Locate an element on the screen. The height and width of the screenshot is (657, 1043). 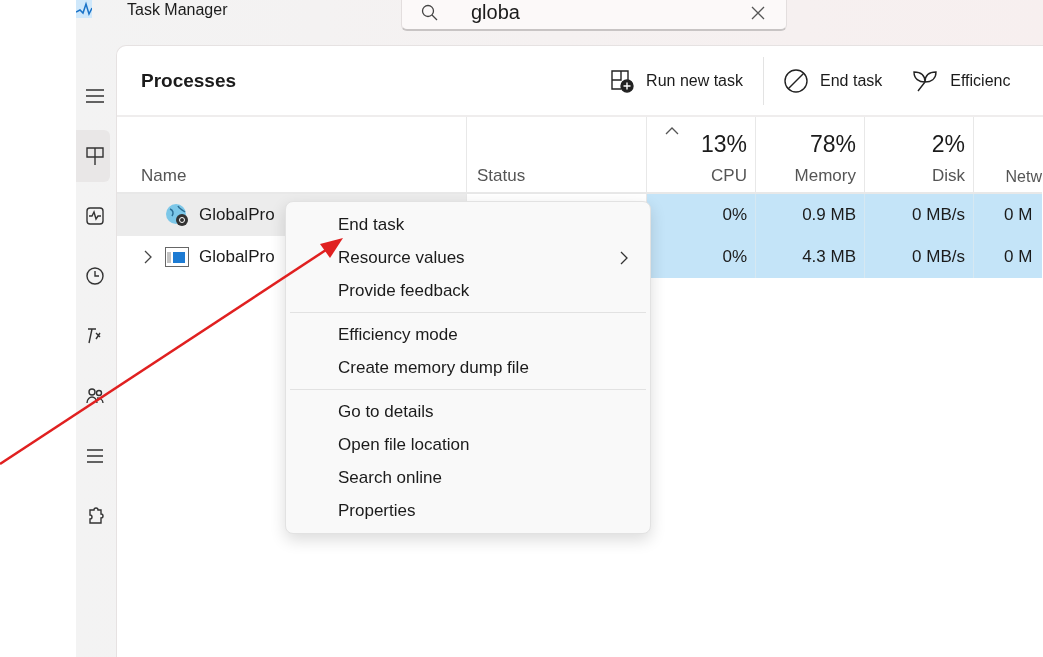
window-title: Task Manager is located at coordinates (177, 10).